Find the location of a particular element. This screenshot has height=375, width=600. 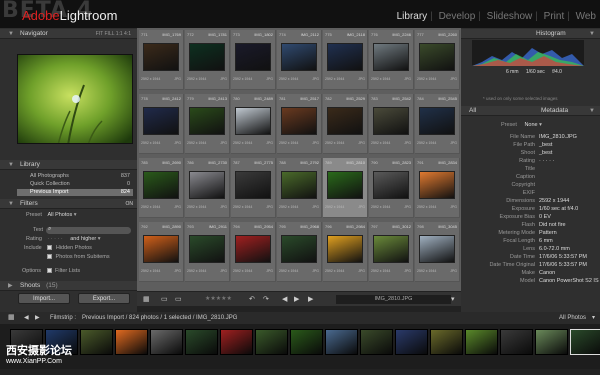

metadata-value: 6 mm is located at coordinates (546, 241).